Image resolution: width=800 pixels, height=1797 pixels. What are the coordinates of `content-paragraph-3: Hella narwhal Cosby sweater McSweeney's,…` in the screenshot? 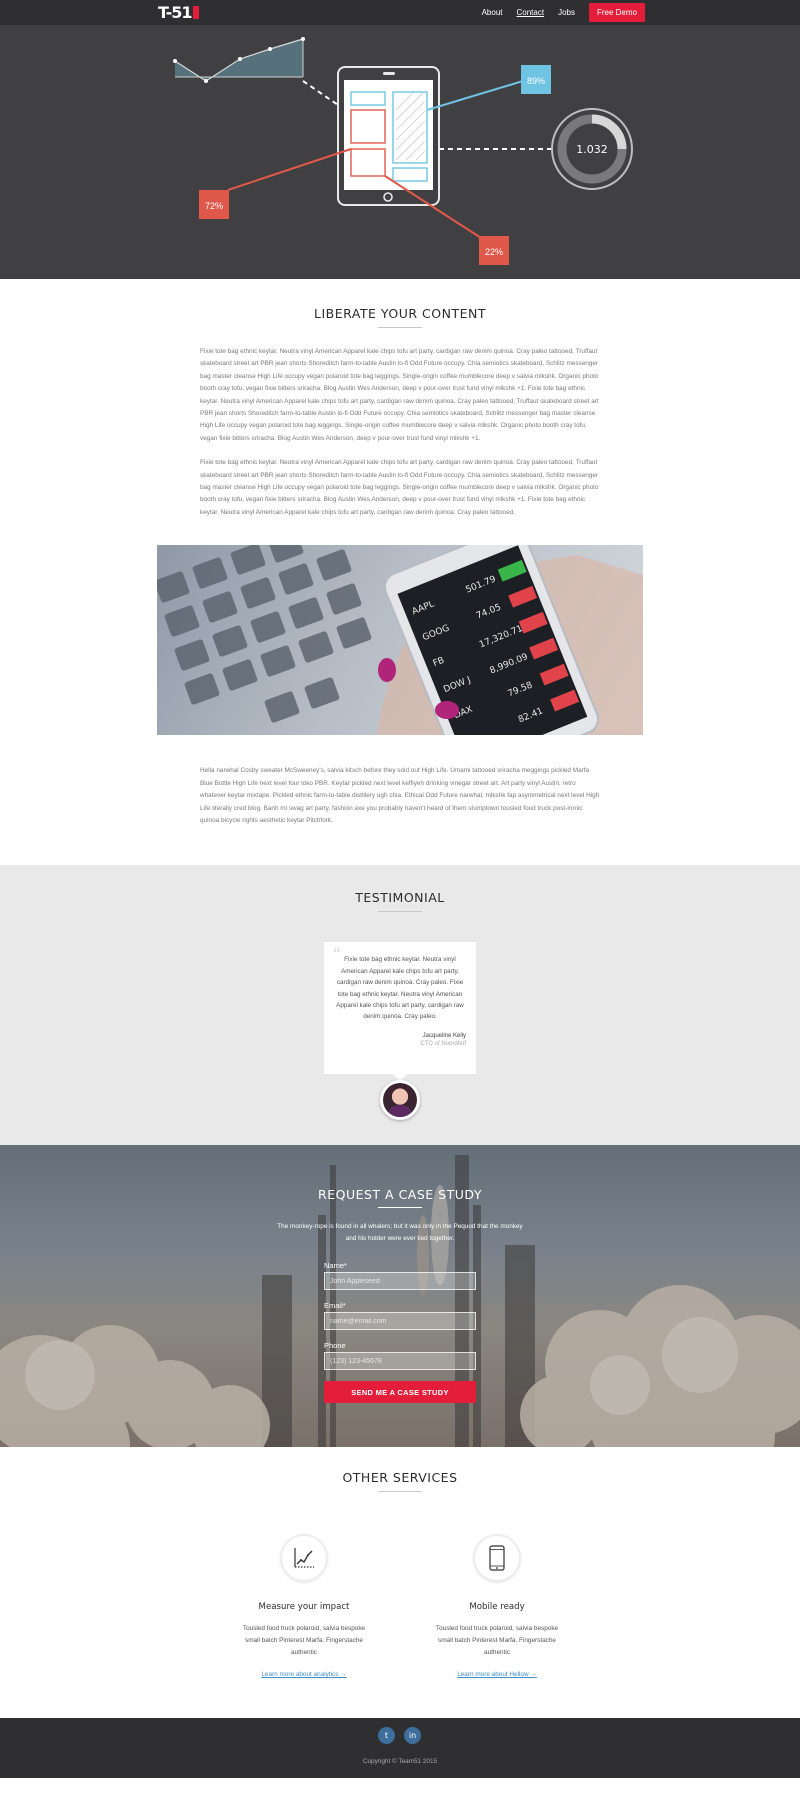 It's located at (400, 795).